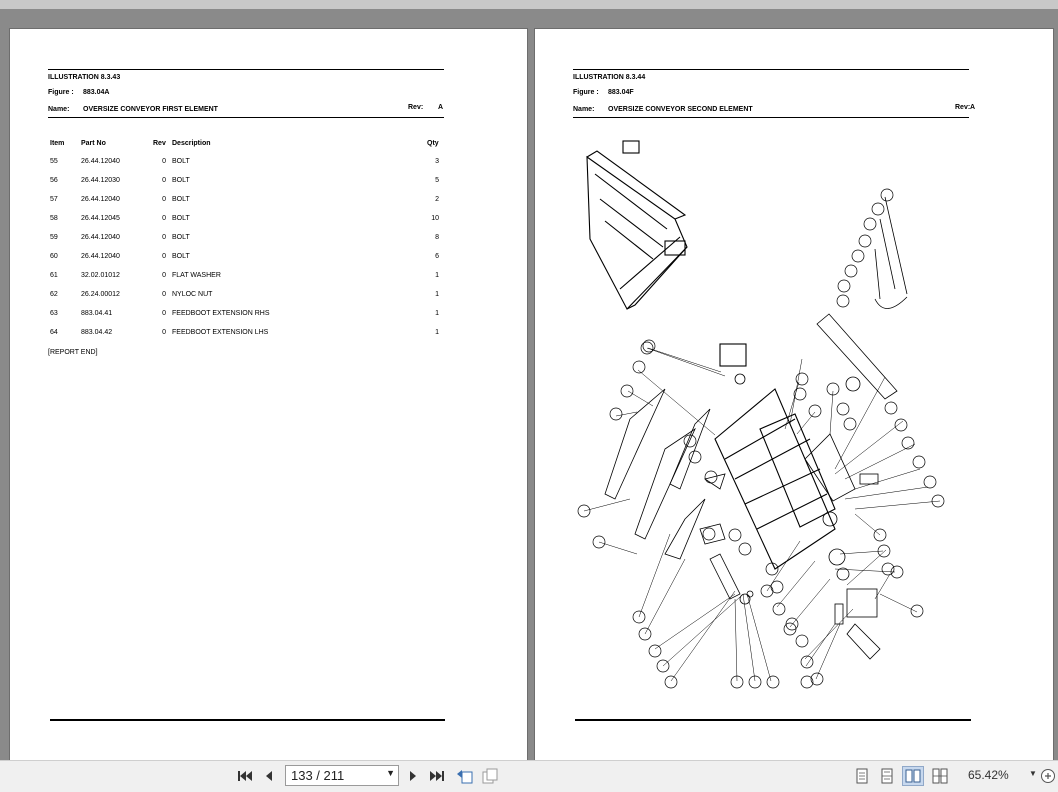 The width and height of the screenshot is (1058, 792). What do you see at coordinates (220, 332) in the screenshot?
I see `cell-description: FEEDBOOT EXTENSION LHS` at bounding box center [220, 332].